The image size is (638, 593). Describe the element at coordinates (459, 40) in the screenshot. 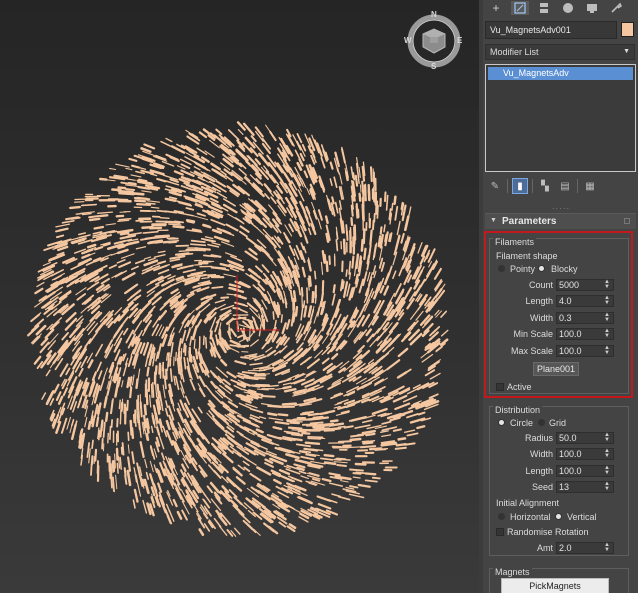

I see `viewcube-east-label: E` at that location.